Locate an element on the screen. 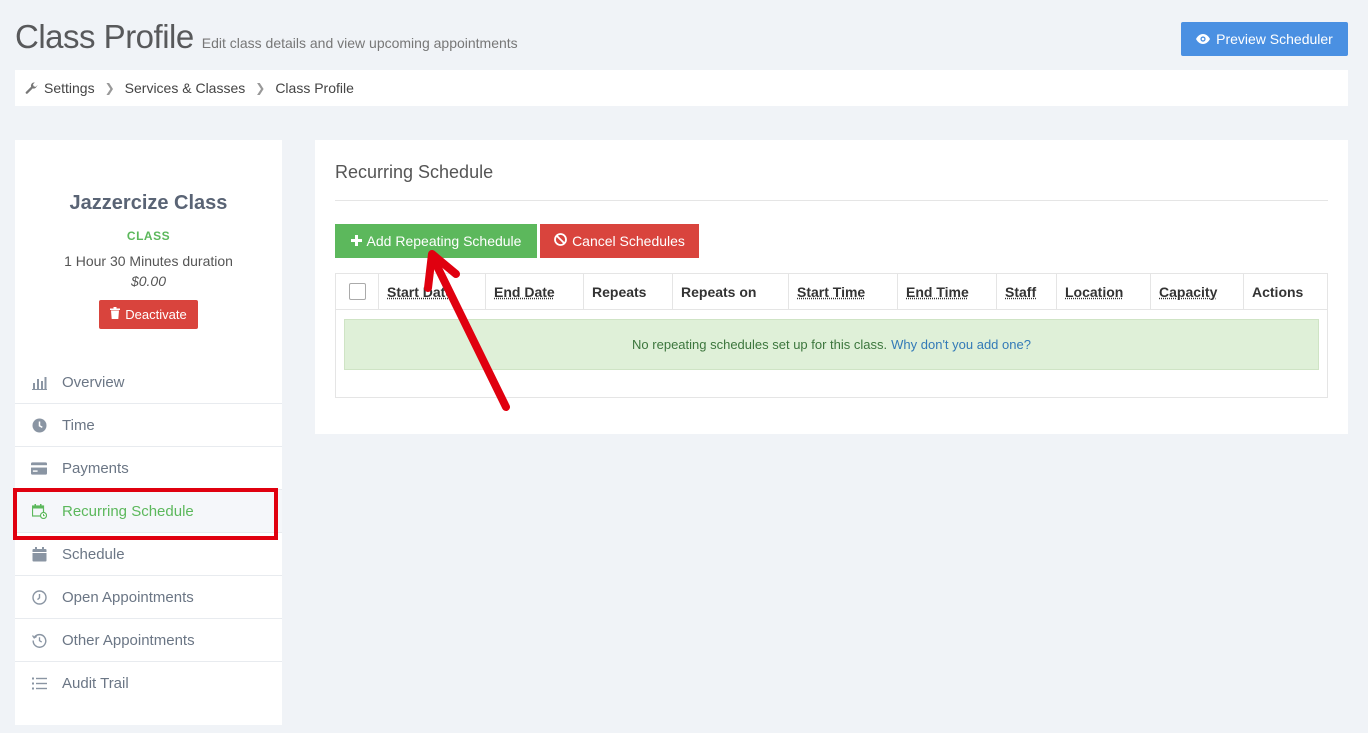 This screenshot has width=1368, height=733. calendar-icon is located at coordinates (39, 554).